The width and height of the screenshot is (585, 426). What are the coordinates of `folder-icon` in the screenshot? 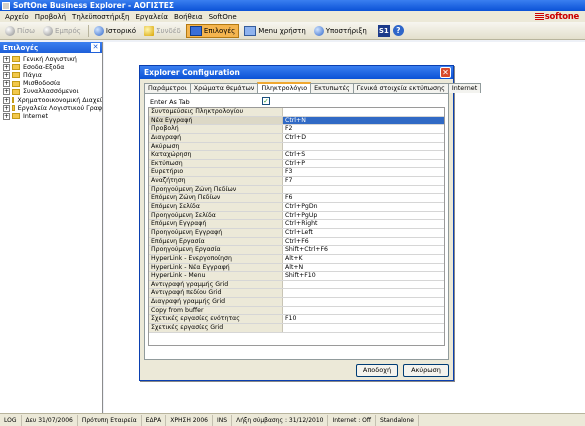 It's located at (16, 75).